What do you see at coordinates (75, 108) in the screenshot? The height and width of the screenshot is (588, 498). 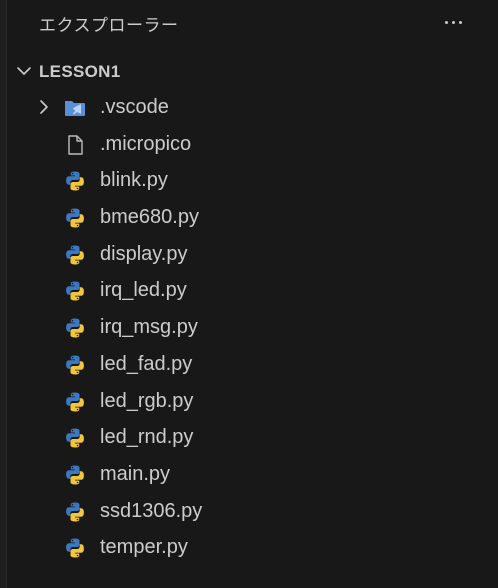 I see `vscode-folder-icon` at bounding box center [75, 108].